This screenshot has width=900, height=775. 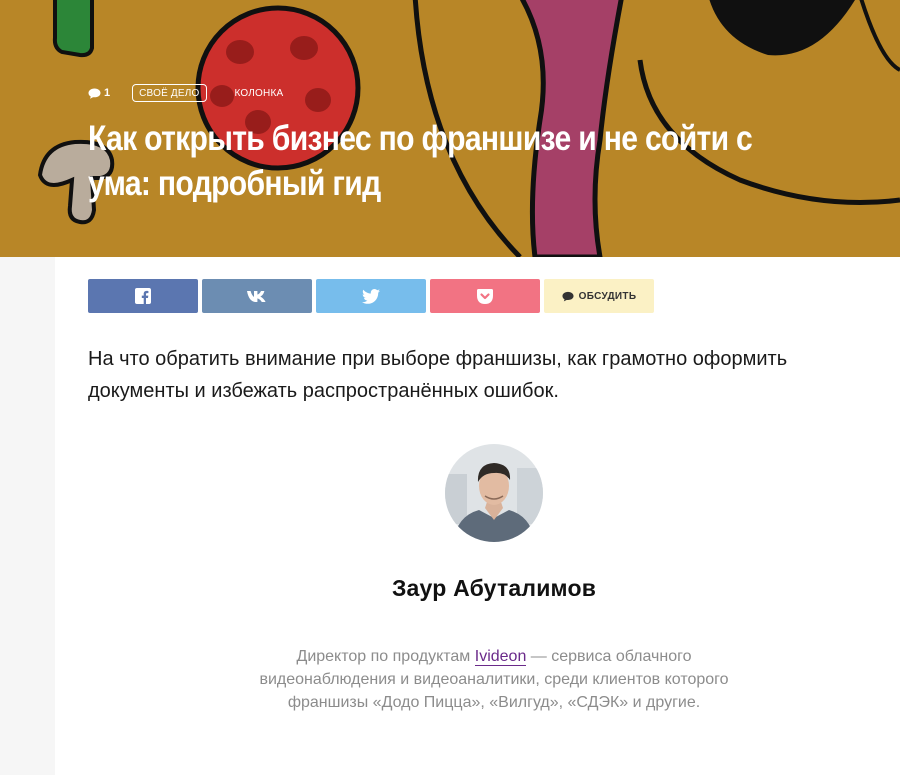 I want to click on comments-counter: 1, so click(x=99, y=93).